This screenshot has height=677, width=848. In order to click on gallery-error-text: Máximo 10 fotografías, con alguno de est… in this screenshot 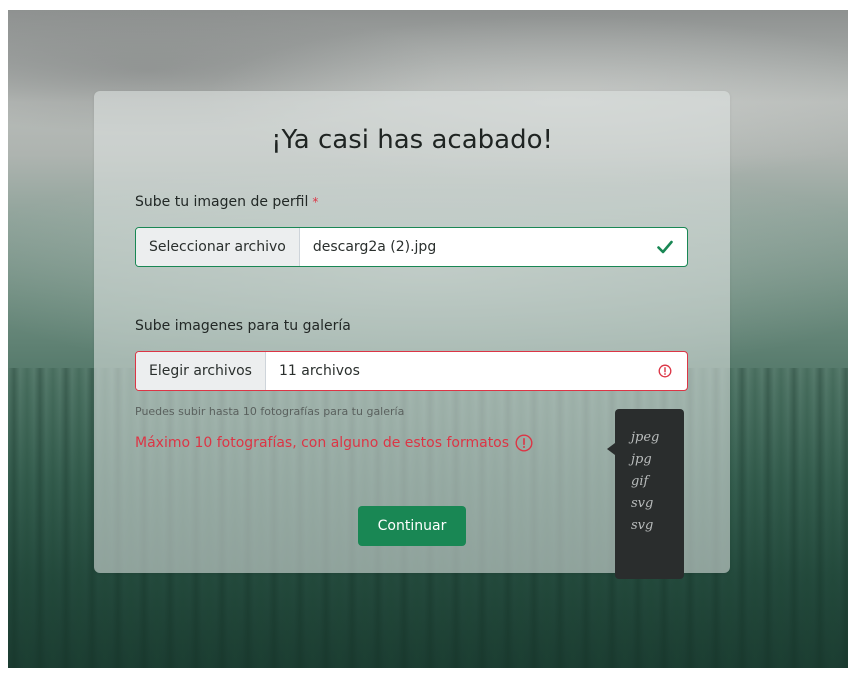, I will do `click(322, 443)`.